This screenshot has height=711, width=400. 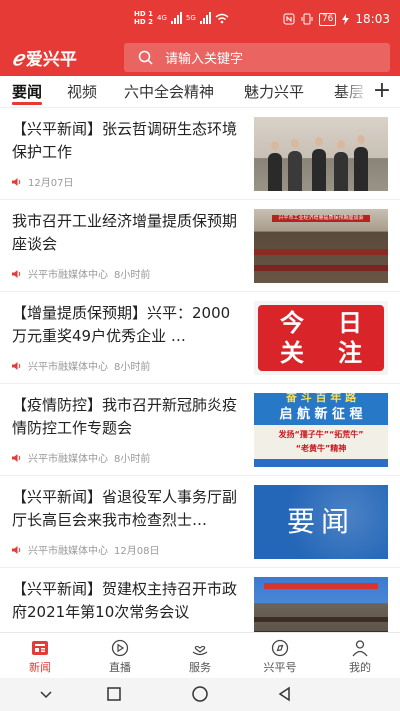 I want to click on nav-xingping-hao: 兴平号, so click(x=280, y=657).